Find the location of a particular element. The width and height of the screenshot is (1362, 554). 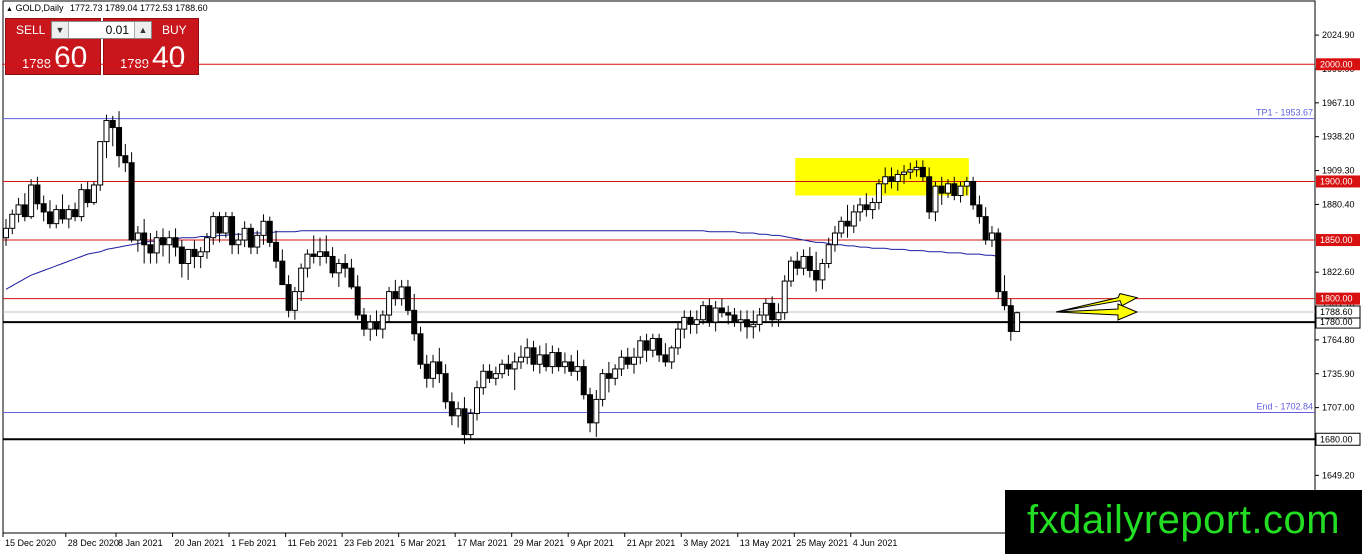

chevron-down-icon: ▼ is located at coordinates (60, 30).